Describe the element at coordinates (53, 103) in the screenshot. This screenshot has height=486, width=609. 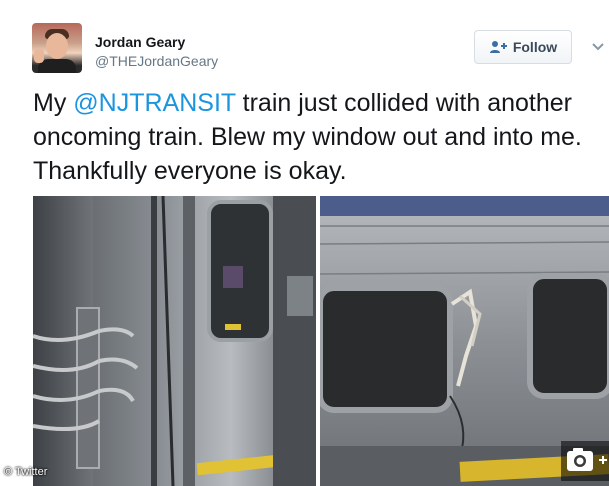
I see `tweet-prefix: My` at that location.